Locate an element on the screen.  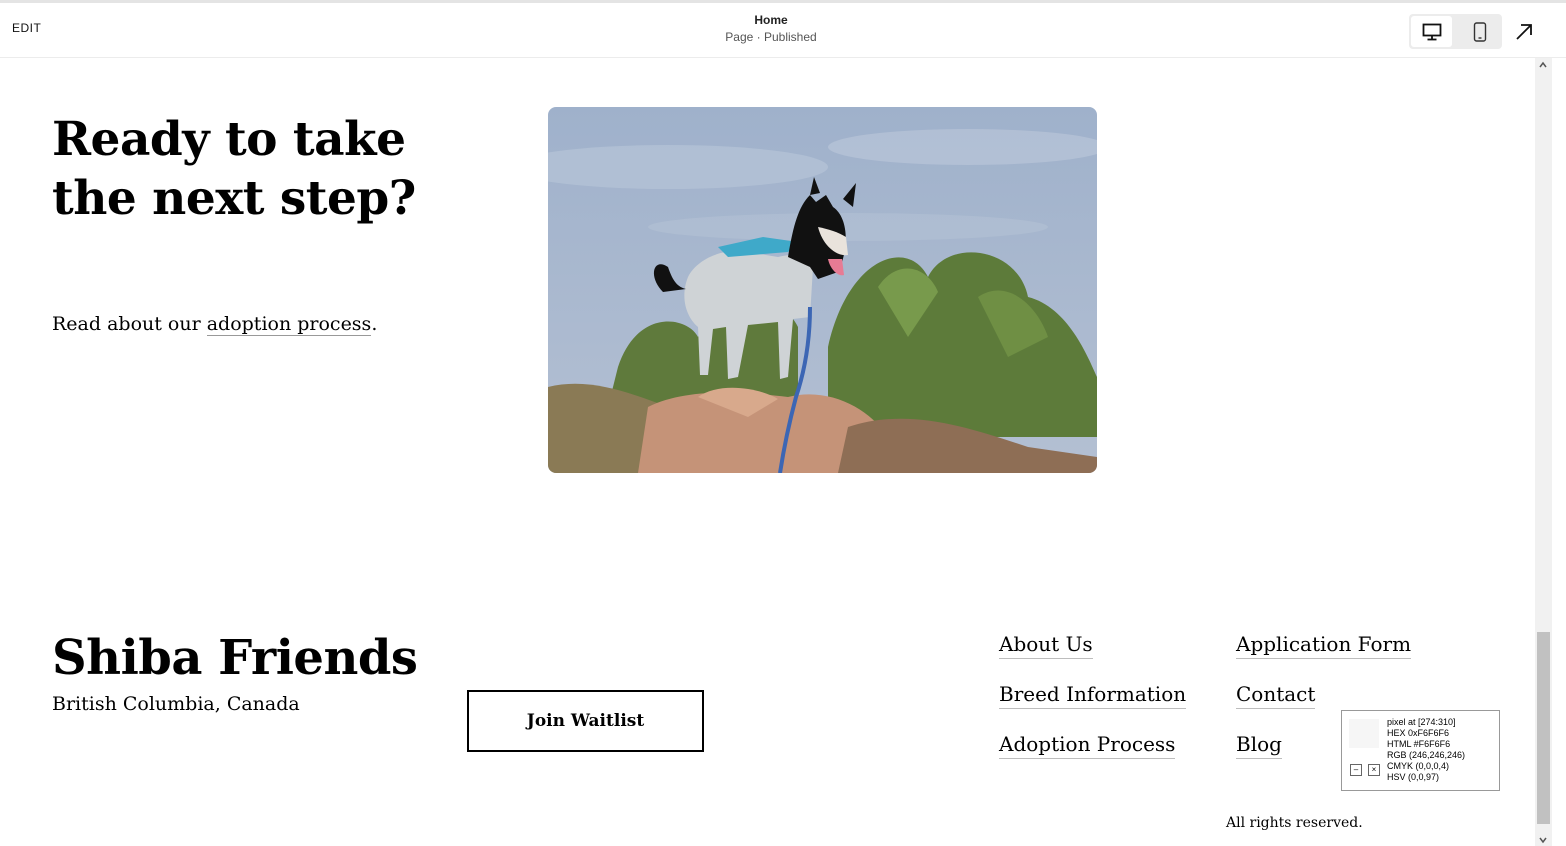
pixel-coordinate-readout: pixel at [274:310] is located at coordinates (1421, 722).